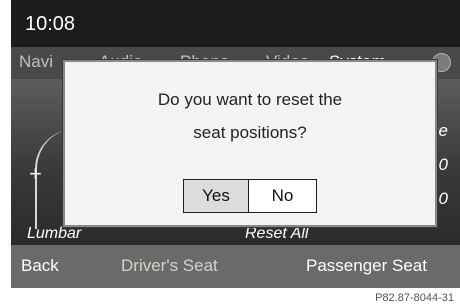  I want to click on lumbar-menu-item: Lumbar, so click(54, 234).